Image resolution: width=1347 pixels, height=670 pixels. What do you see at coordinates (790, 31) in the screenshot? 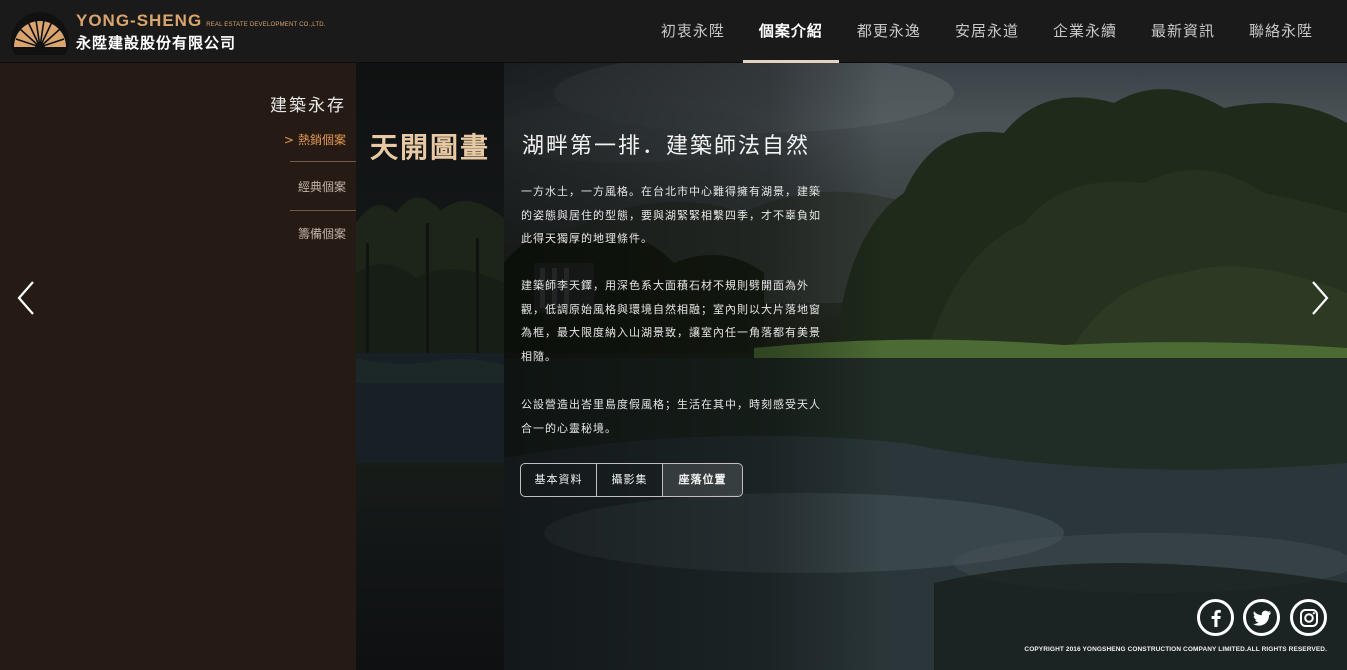
I see `nav-item-projects: 個案介紹` at bounding box center [790, 31].